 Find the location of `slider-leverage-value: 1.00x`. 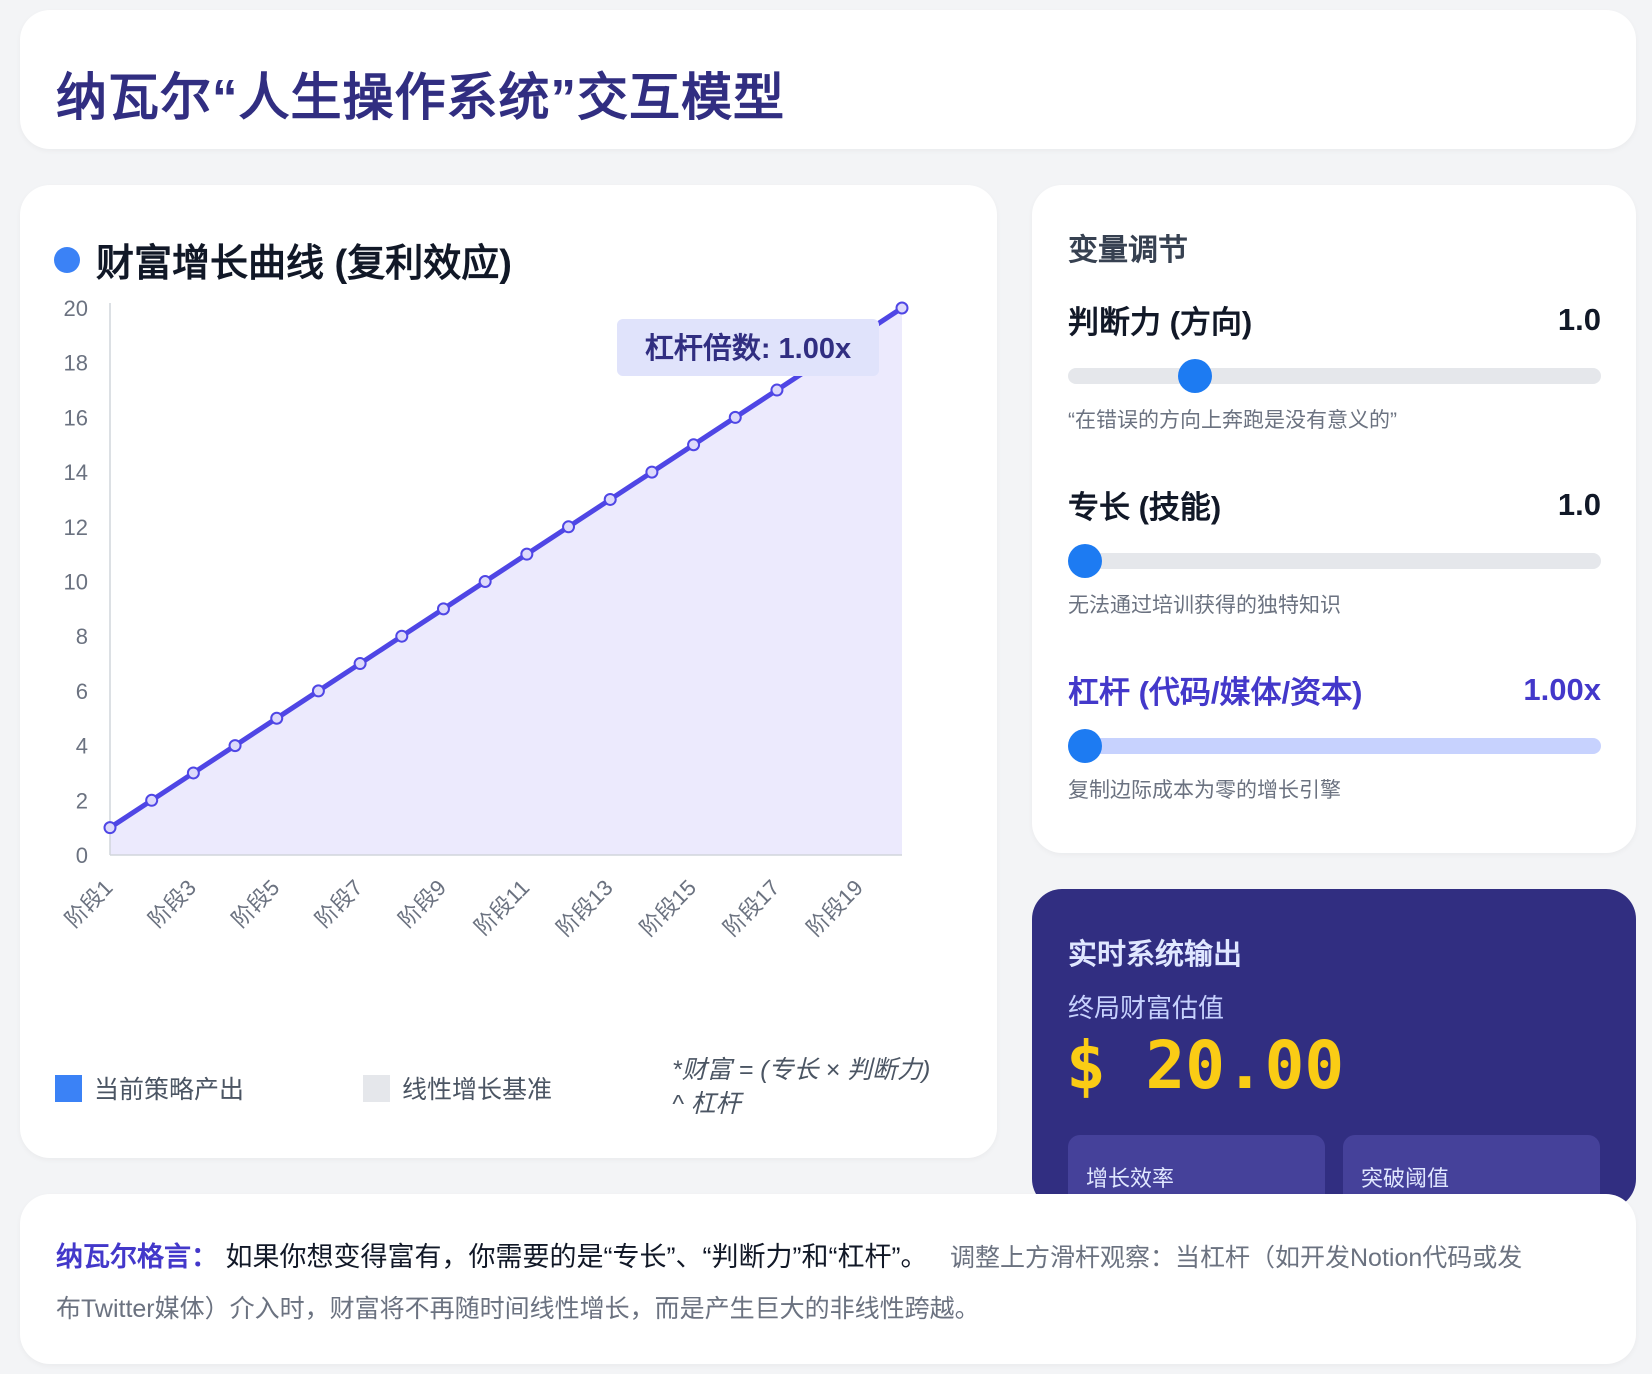

slider-leverage-value: 1.00x is located at coordinates (1562, 689).